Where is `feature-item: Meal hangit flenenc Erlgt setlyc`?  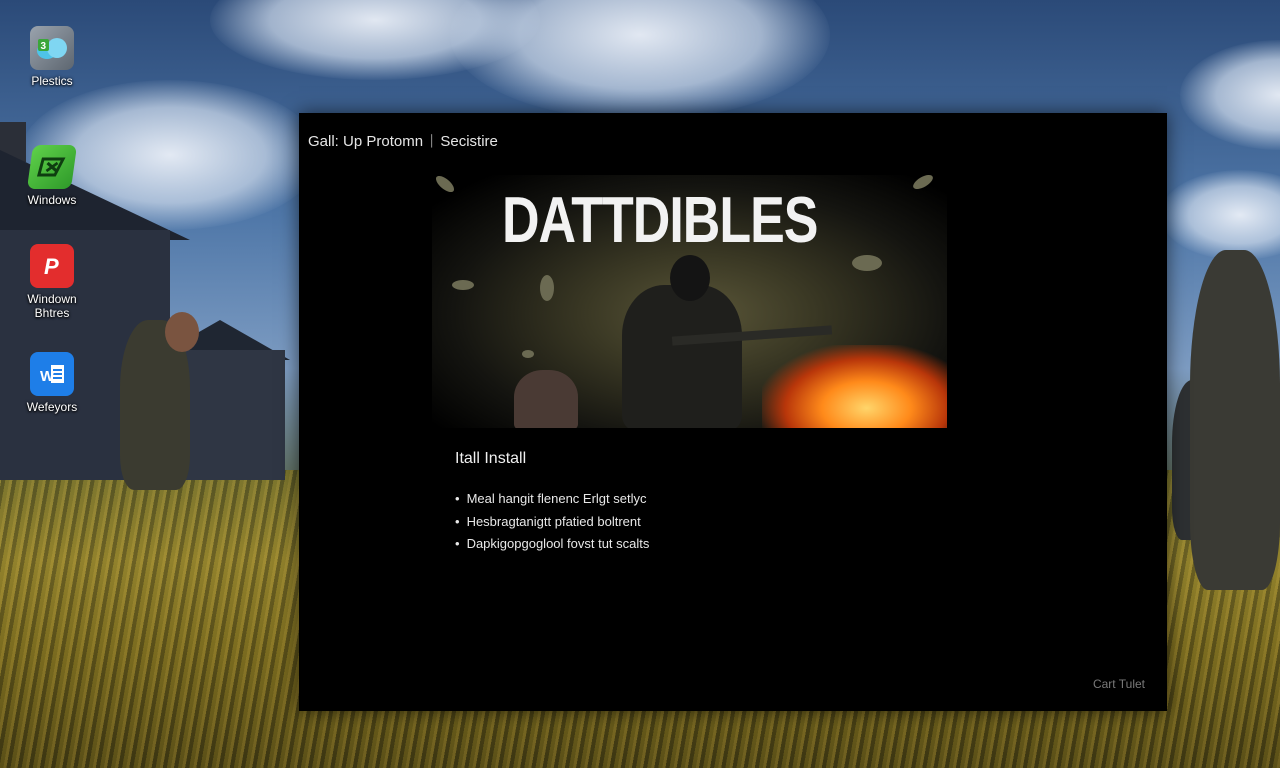
feature-item: Meal hangit flenenc Erlgt setlyc is located at coordinates (552, 499).